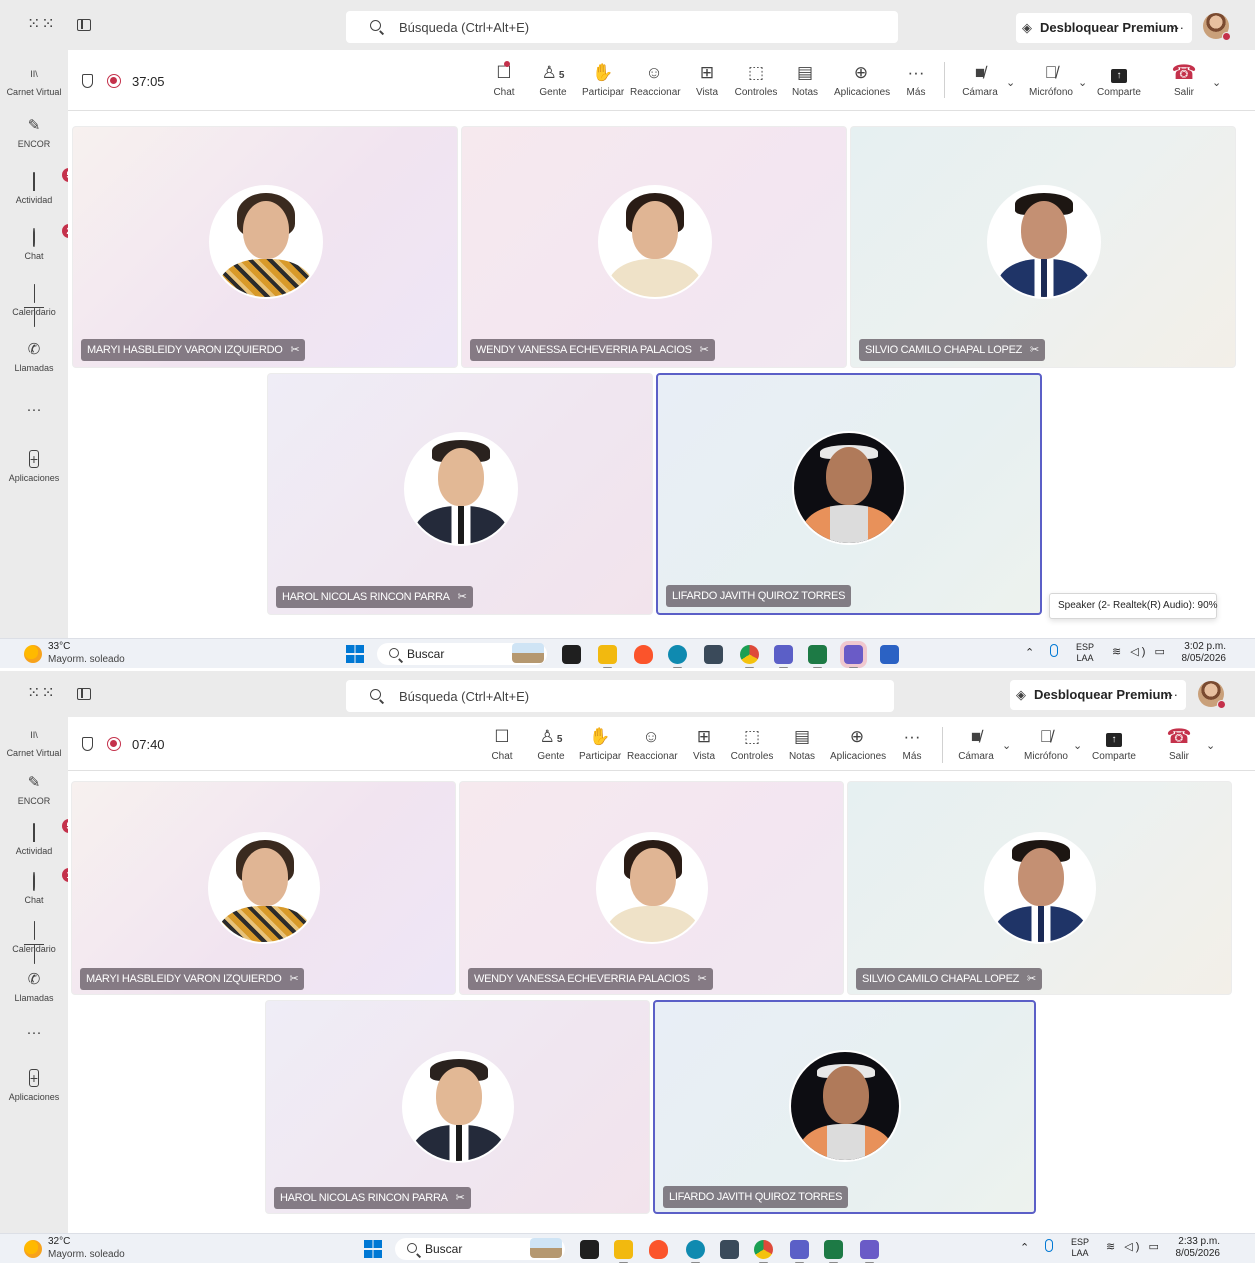 Image resolution: width=1255 pixels, height=1263 pixels. I want to click on teams-alert-icon, so click(869, 1251).